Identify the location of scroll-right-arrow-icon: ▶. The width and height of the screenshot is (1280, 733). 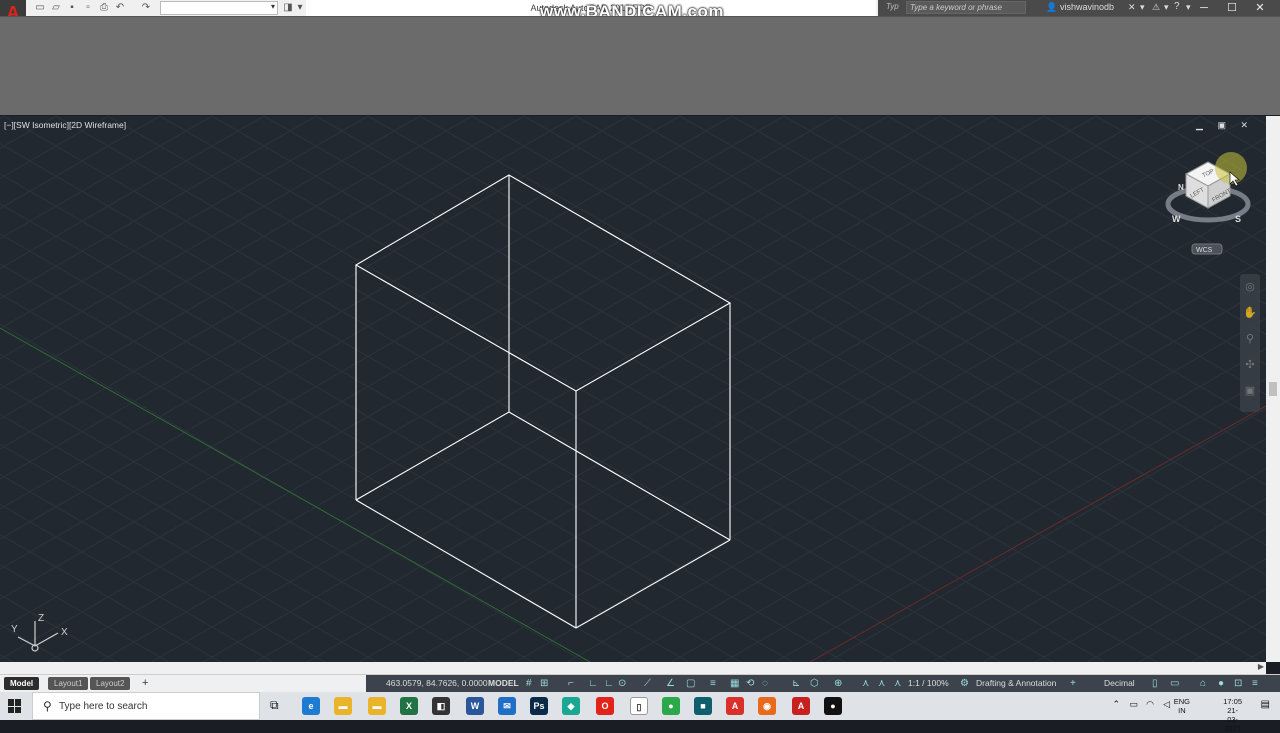
(1261, 666).